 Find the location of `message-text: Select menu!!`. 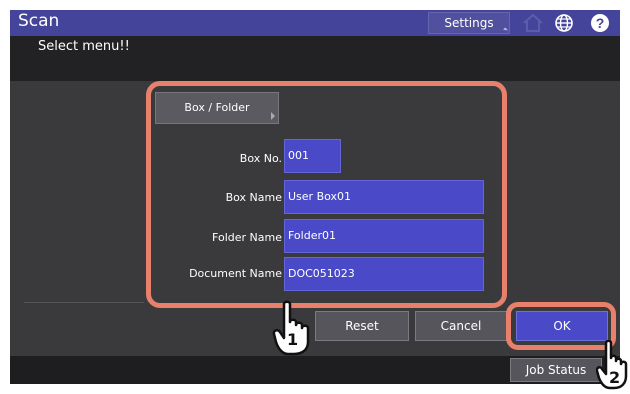

message-text: Select menu!! is located at coordinates (84, 46).